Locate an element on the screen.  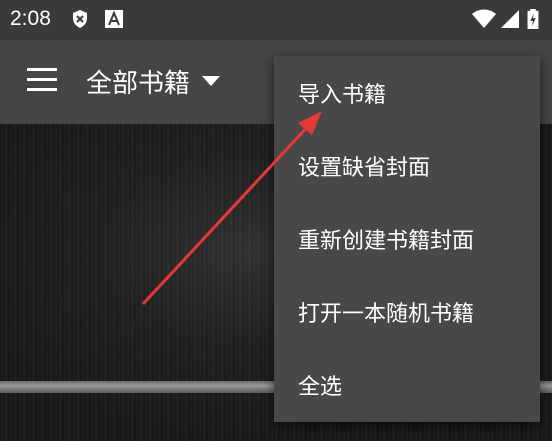
caret-down-icon is located at coordinates (211, 81).